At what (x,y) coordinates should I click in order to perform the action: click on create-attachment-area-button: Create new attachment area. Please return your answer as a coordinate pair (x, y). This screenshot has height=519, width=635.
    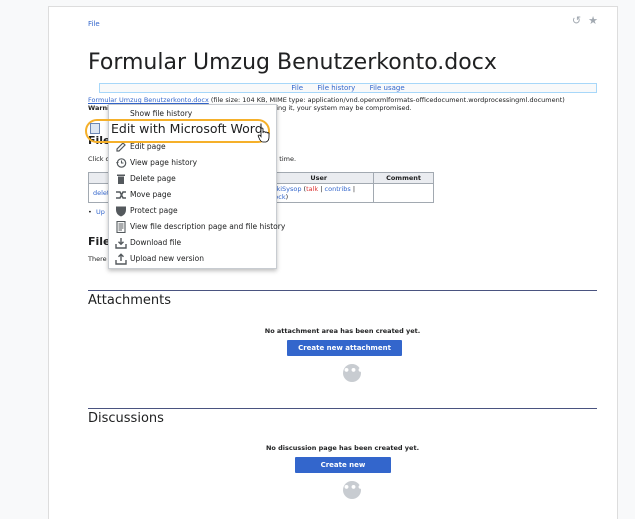
    Looking at the image, I should click on (344, 354).